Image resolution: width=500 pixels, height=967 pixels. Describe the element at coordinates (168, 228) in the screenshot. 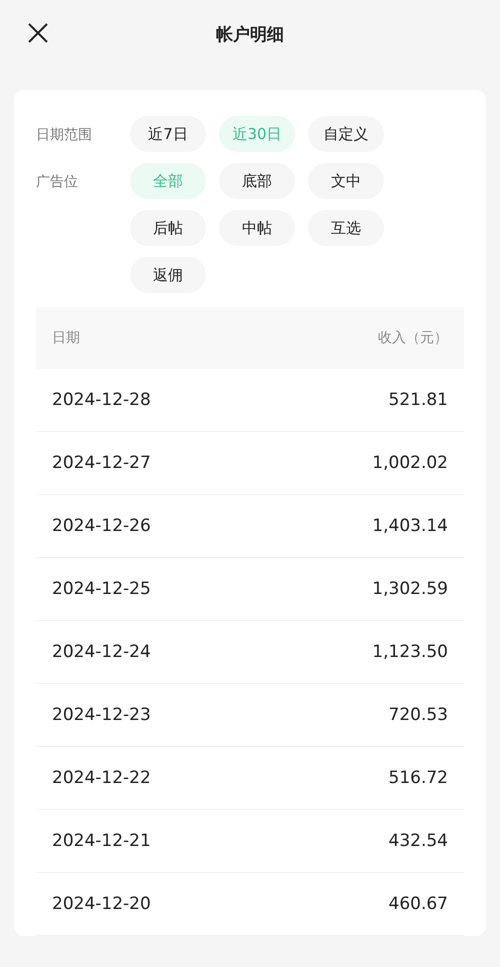

I see `filter-chip: 后帖` at that location.